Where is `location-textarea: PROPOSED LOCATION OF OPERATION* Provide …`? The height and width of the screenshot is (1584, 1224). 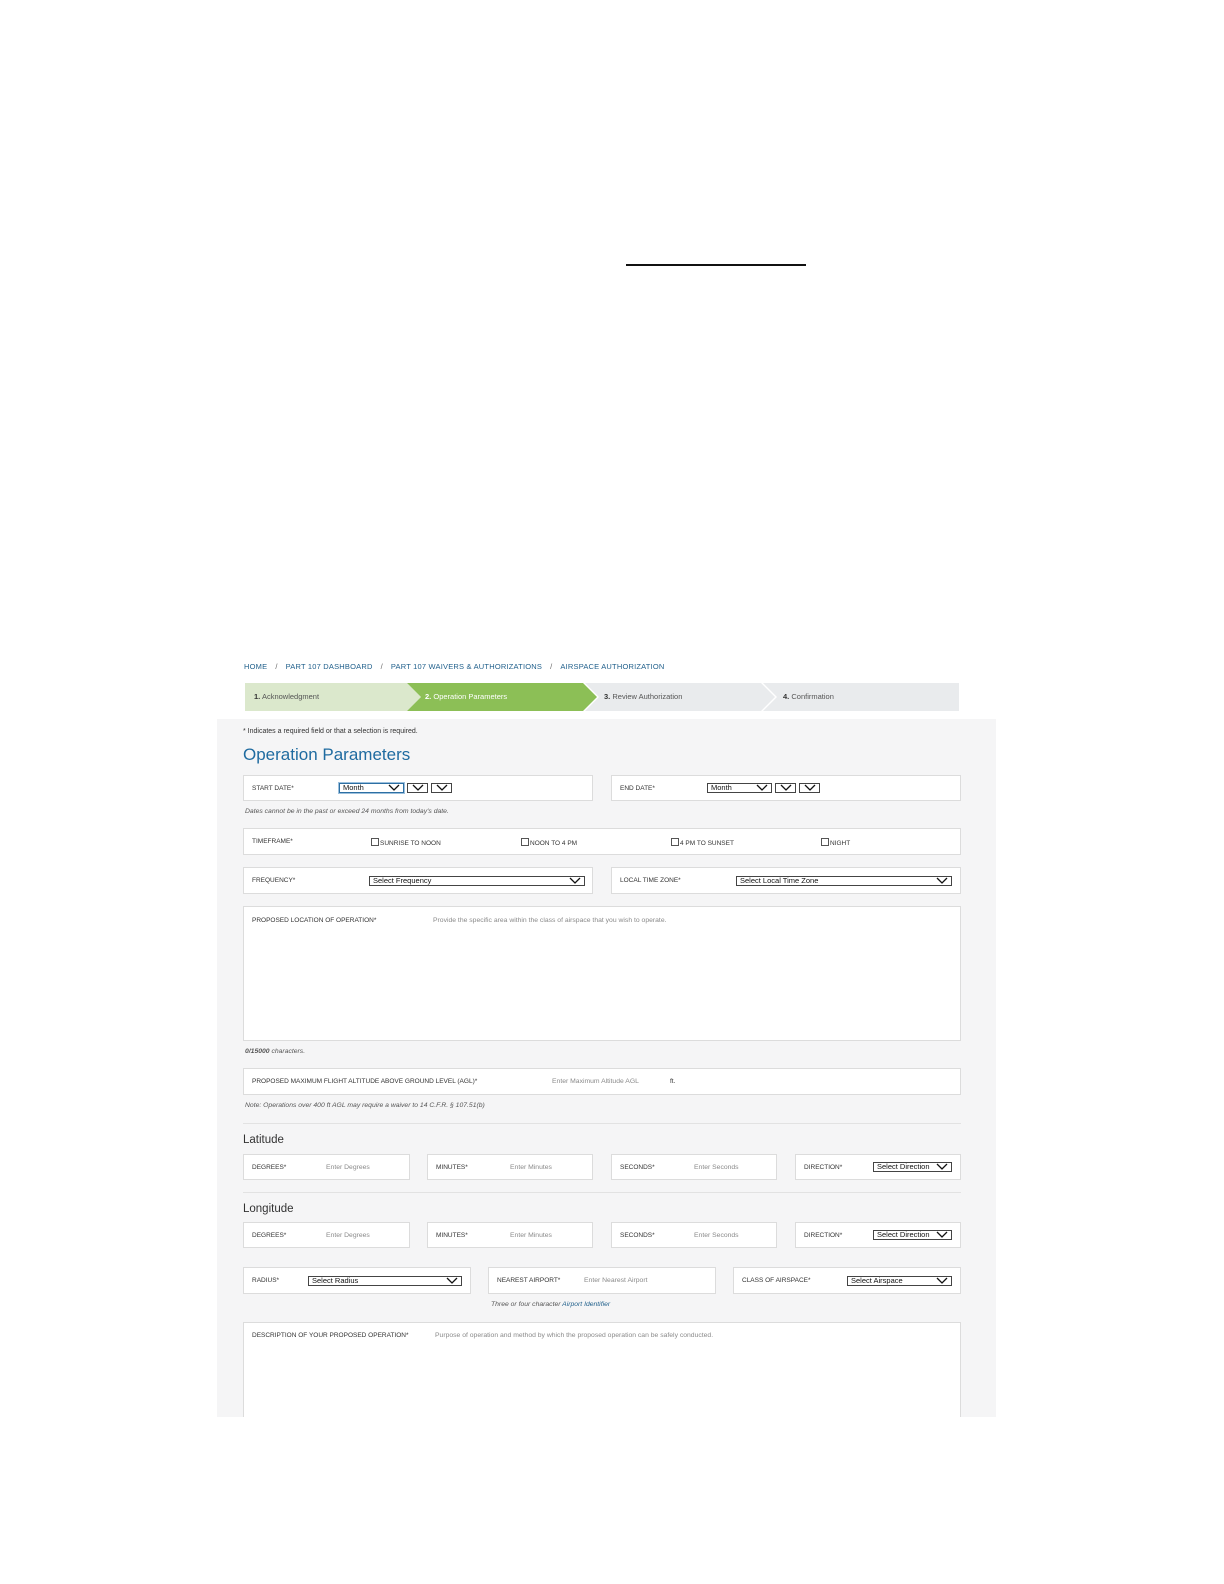
location-textarea: PROPOSED LOCATION OF OPERATION* Provide … is located at coordinates (602, 973).